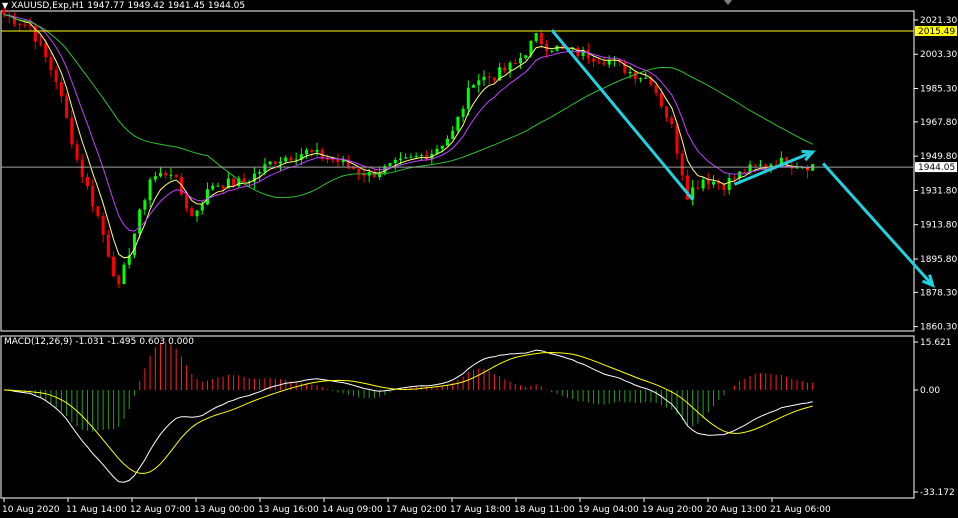 Image resolution: width=958 pixels, height=518 pixels. What do you see at coordinates (90, 342) in the screenshot?
I see `macd-main-value: -1.031` at bounding box center [90, 342].